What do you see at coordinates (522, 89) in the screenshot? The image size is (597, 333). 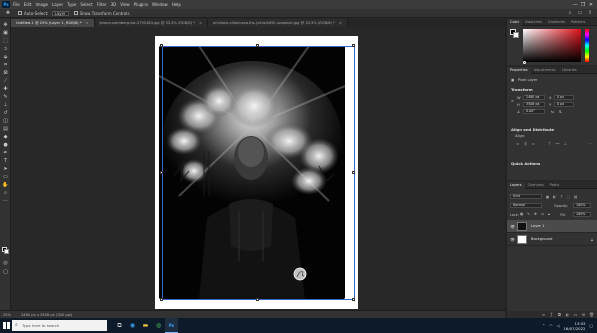 I see `transform-section-title: Transform` at bounding box center [522, 89].